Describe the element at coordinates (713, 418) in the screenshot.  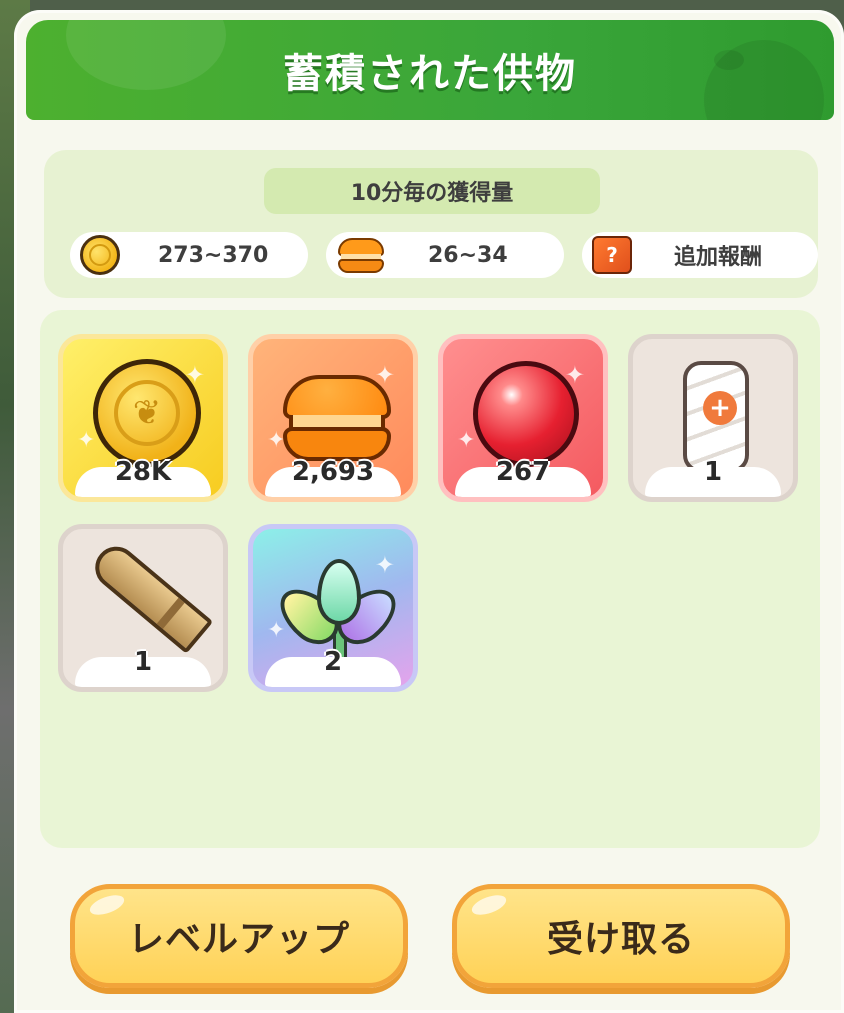
I see `item-tile-bandage: + 1` at that location.